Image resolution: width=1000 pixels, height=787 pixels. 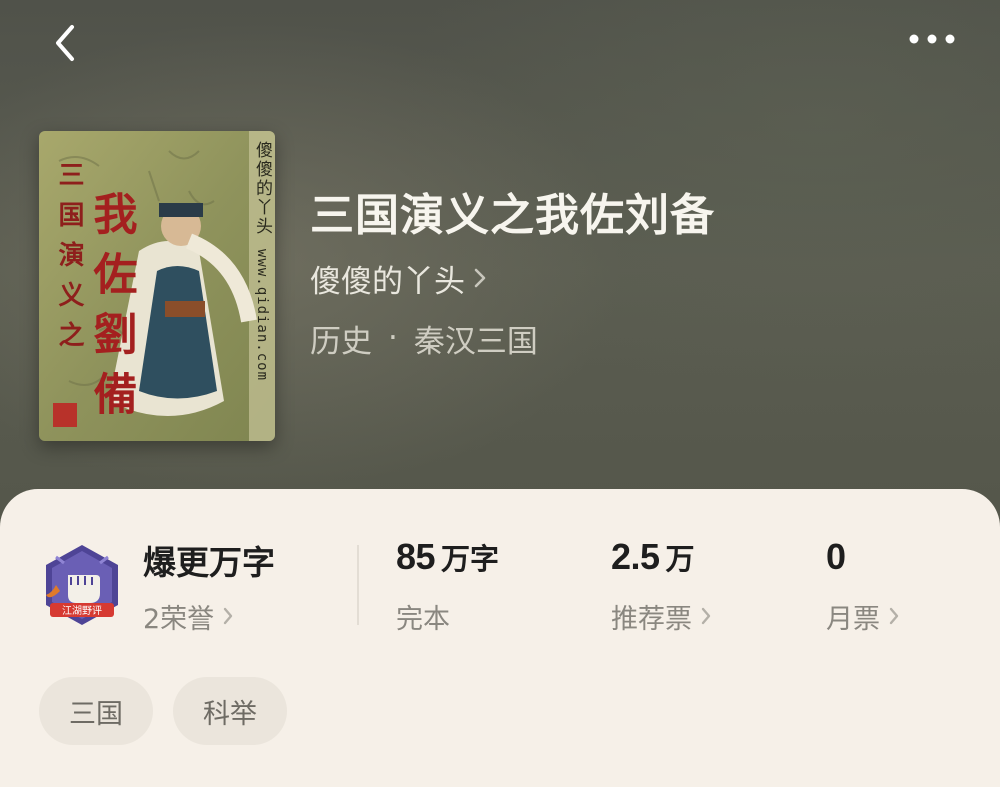 I want to click on book-cover: 我佐劉備 三国演义之 傻傻的丫头 www.qidian.com, so click(x=157, y=286).